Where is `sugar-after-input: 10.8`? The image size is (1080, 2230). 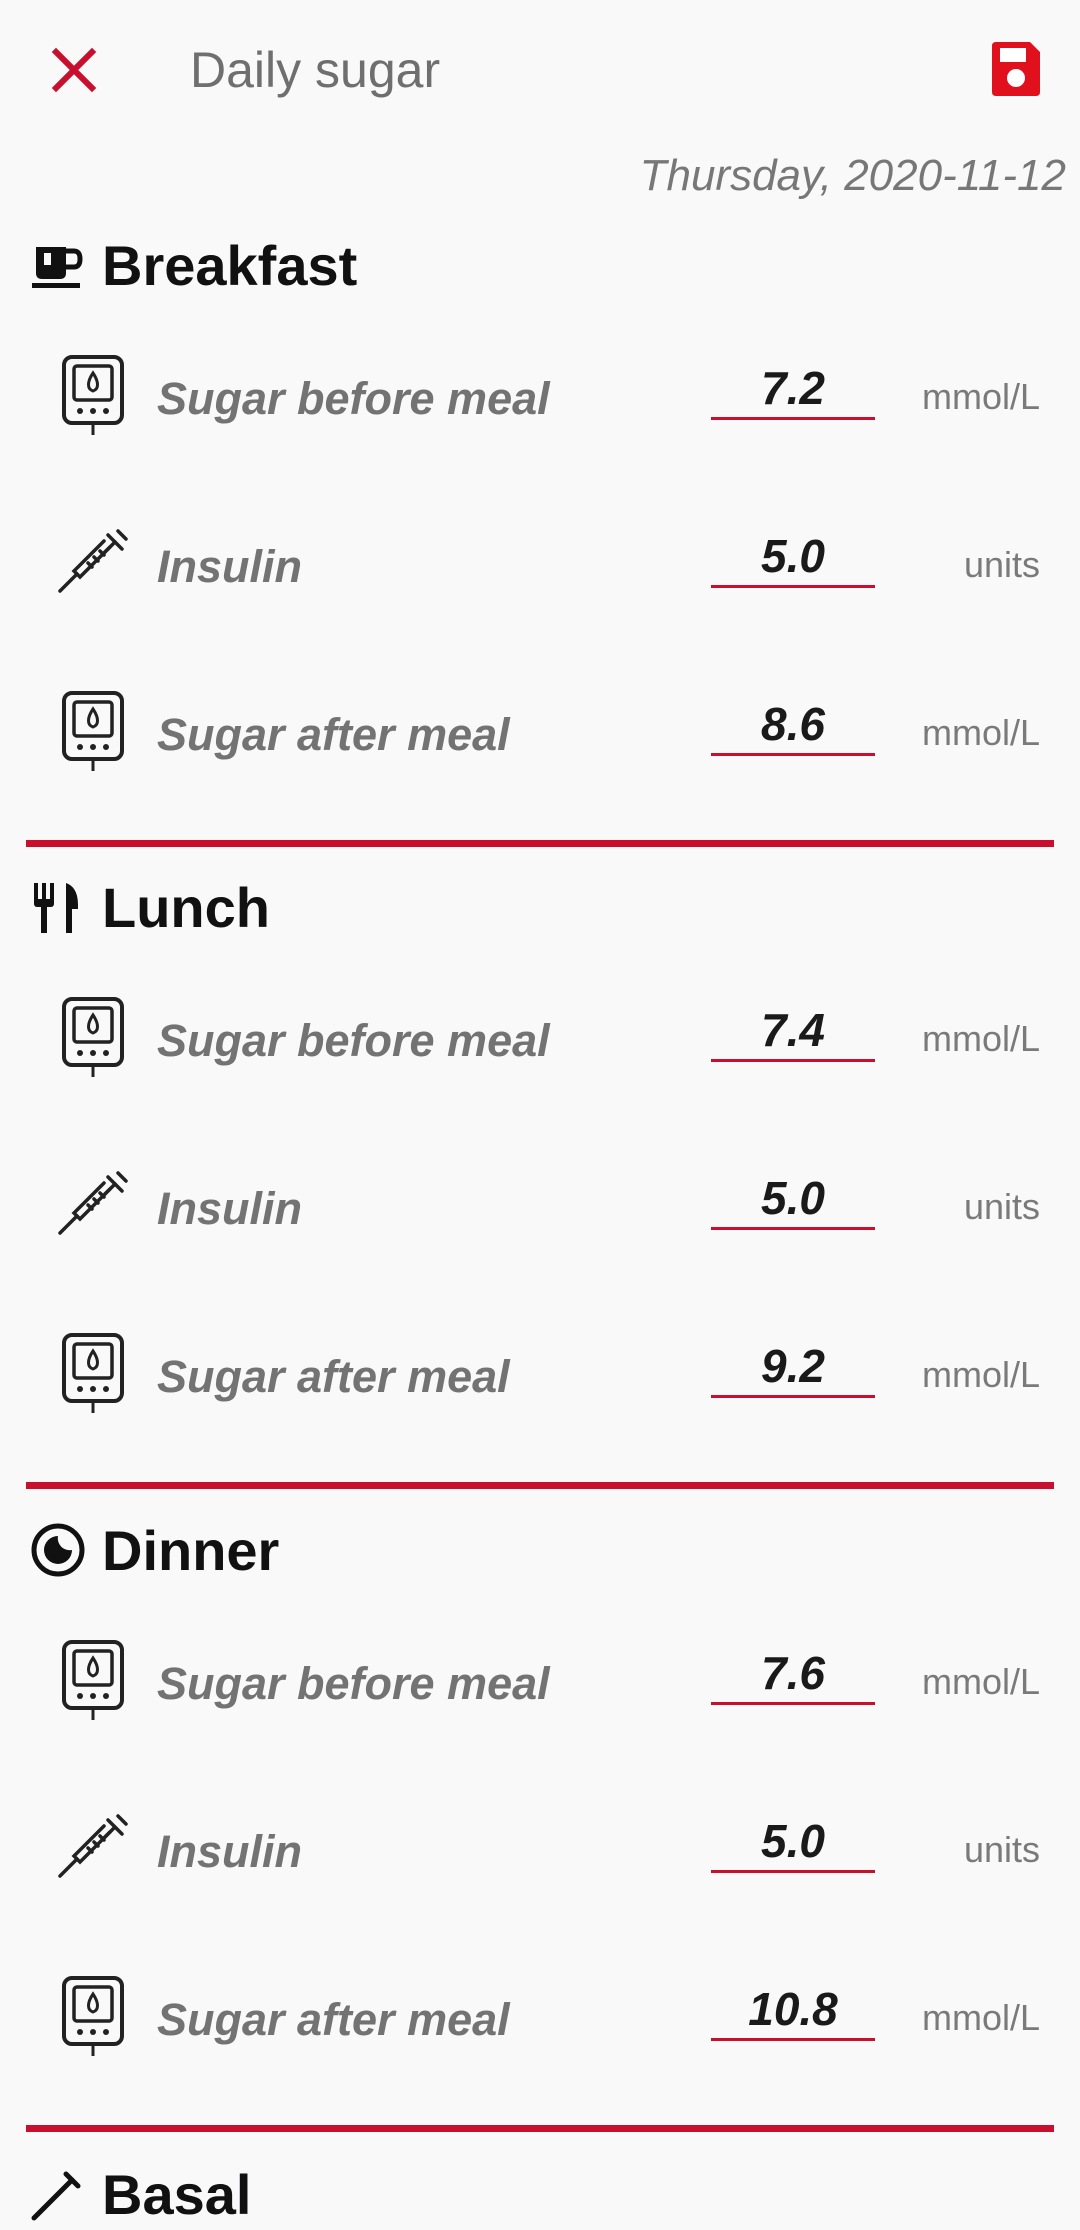 sugar-after-input: 10.8 is located at coordinates (793, 2010).